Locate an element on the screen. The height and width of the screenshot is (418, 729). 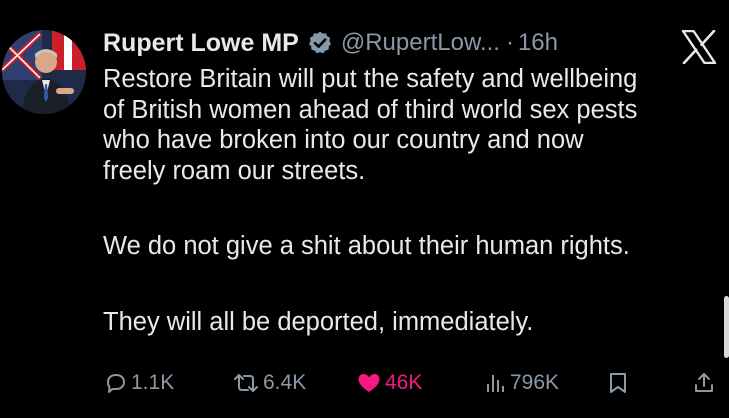
views-button: 796K is located at coordinates (521, 383).